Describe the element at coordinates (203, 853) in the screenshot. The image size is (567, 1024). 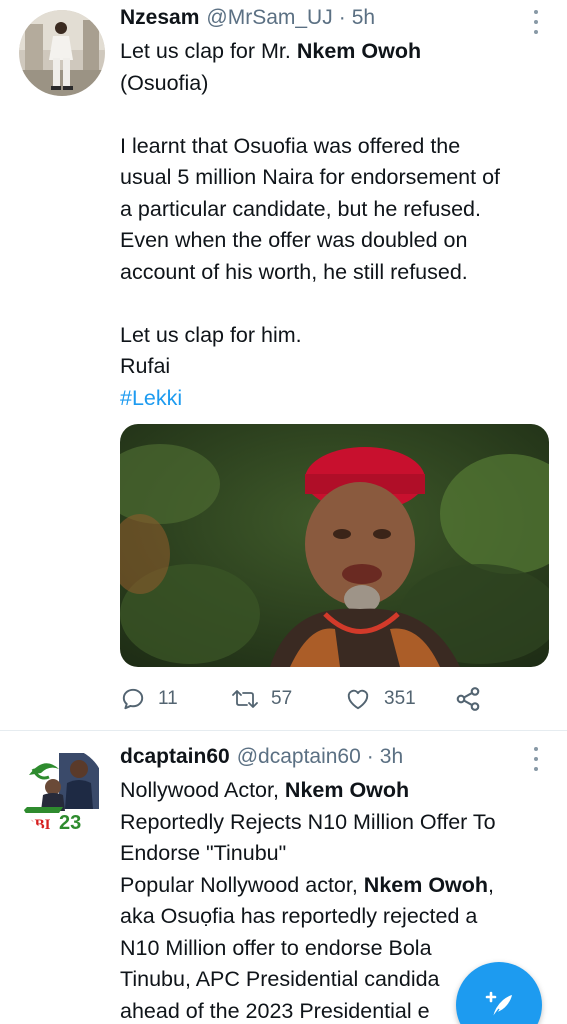
I see `text-span: Endorse "Tinubu"` at that location.